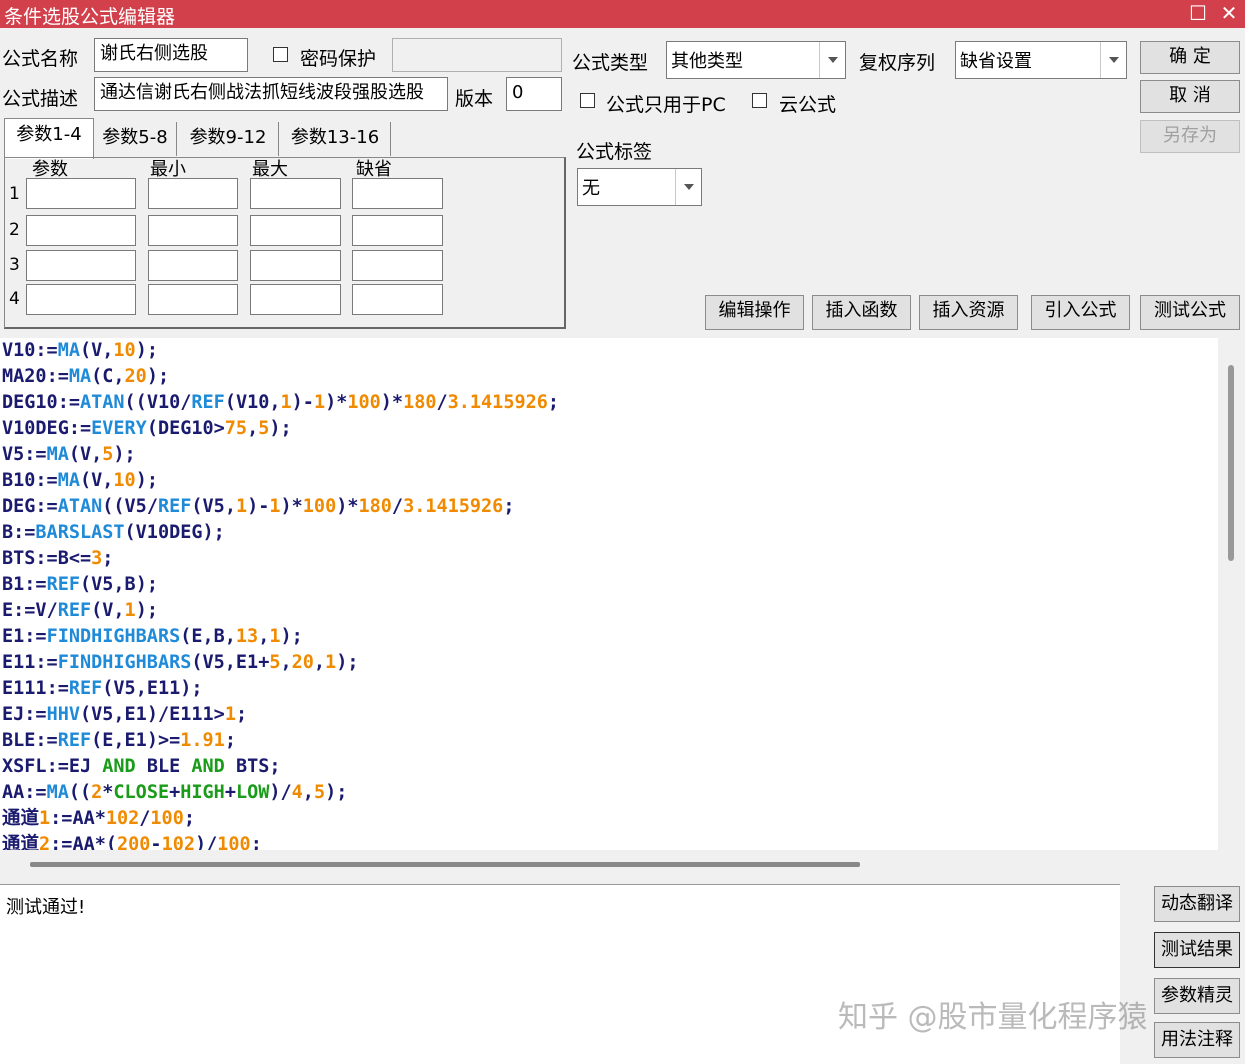  What do you see at coordinates (1229, 14) in the screenshot?
I see `close-icon: ✕` at bounding box center [1229, 14].